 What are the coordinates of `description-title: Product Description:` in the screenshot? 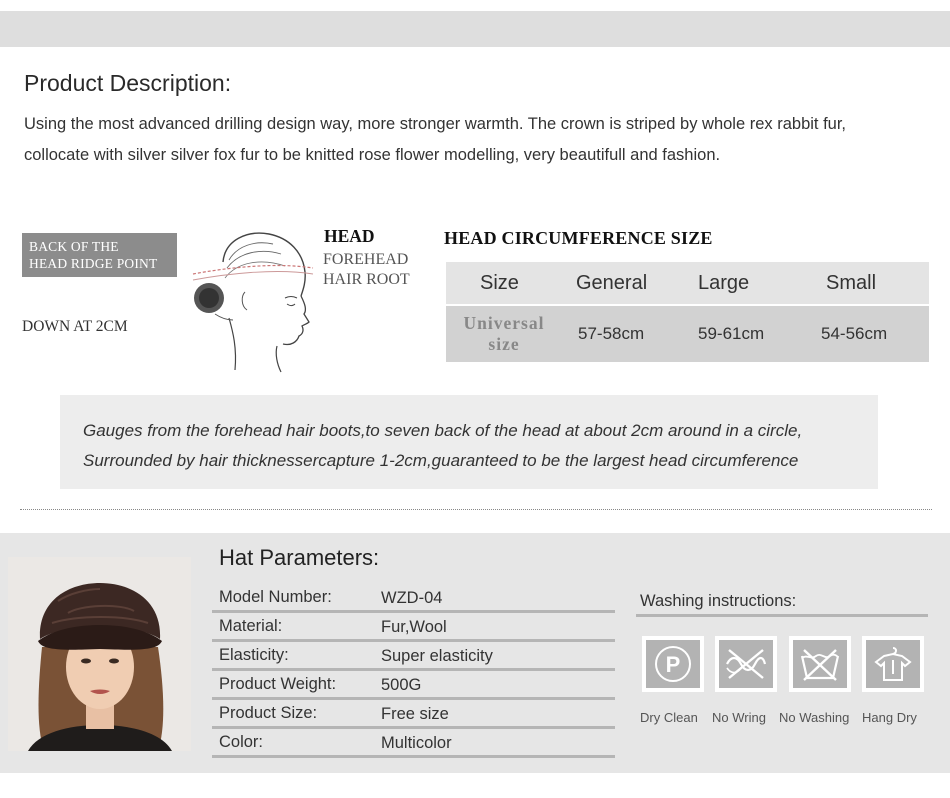 It's located at (128, 83).